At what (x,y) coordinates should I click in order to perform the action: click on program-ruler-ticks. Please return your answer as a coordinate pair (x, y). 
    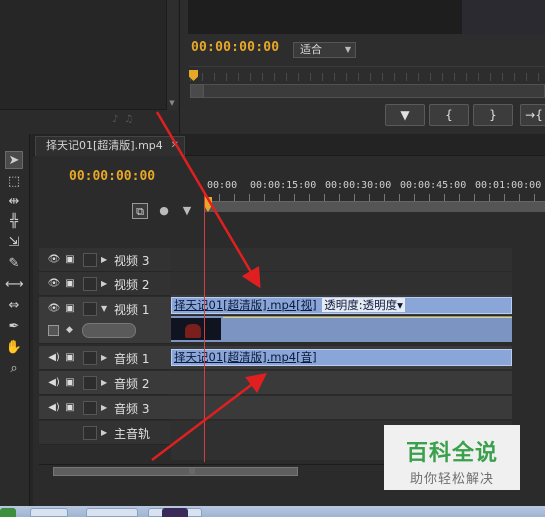
    Looking at the image, I should click on (367, 77).